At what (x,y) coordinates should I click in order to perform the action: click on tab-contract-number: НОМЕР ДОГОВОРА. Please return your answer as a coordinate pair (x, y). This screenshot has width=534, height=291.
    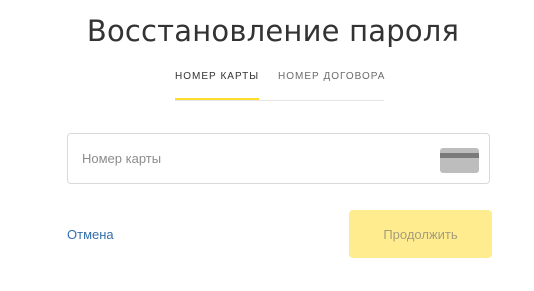
    Looking at the image, I should click on (331, 80).